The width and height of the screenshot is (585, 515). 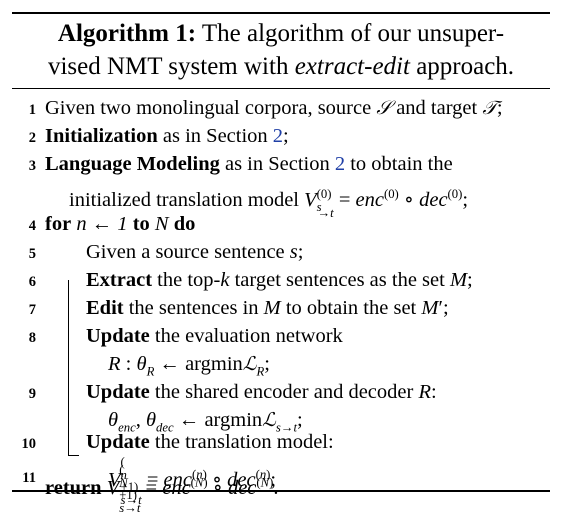 I want to click on algorithm-line-9-cont: θenc, θdec ← argminℒs→t;, so click(x=205, y=422).